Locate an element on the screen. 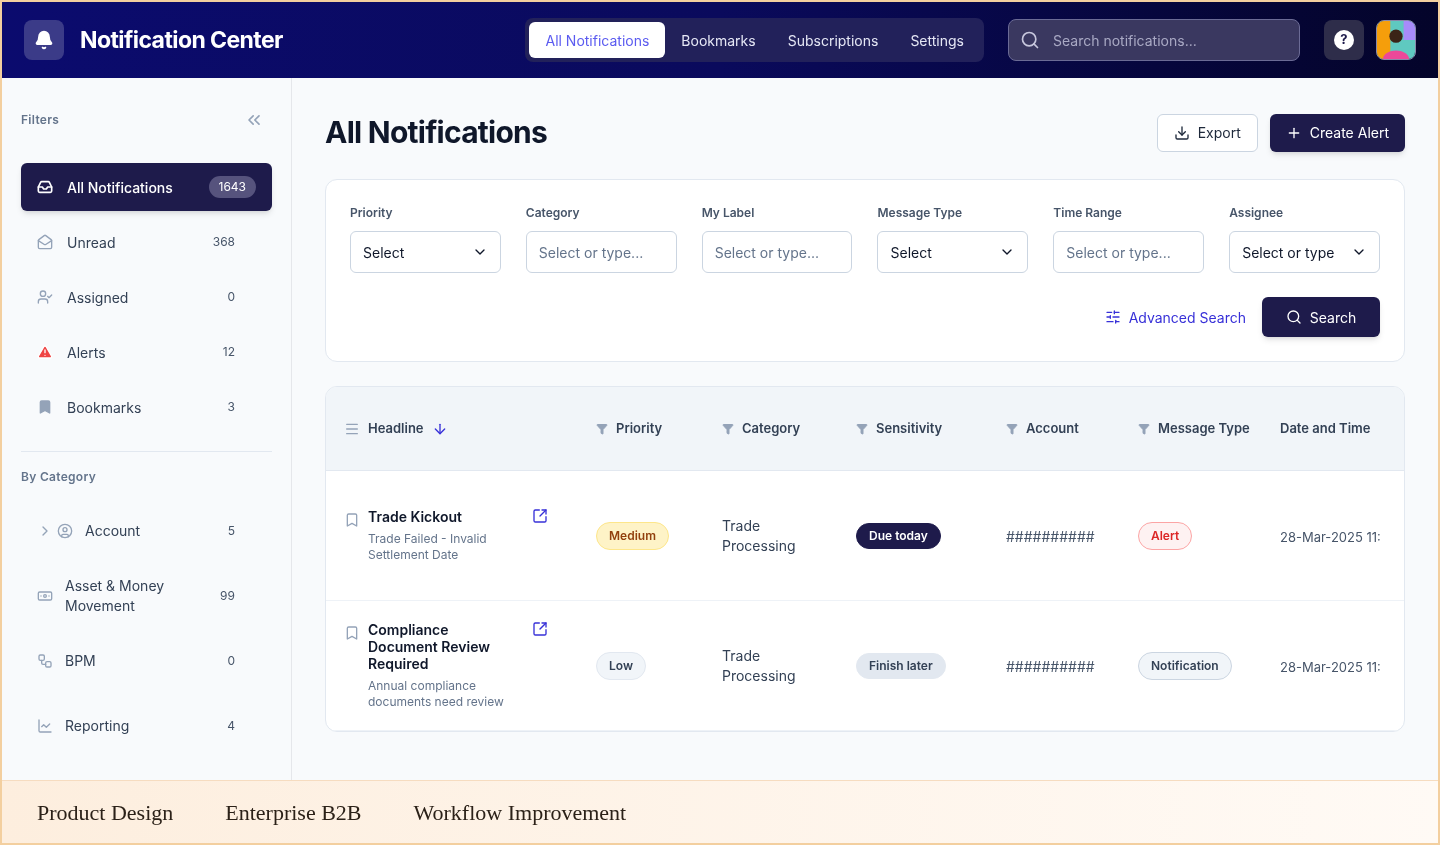 This screenshot has height=845, width=1440. headline-detail: Trade Failed - Invalid Settlement Date is located at coordinates (428, 547).